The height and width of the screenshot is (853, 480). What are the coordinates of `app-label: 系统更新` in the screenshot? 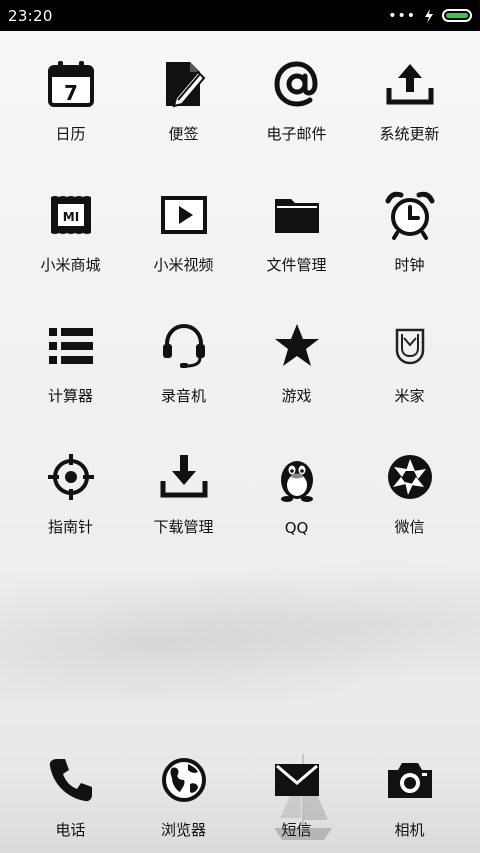 It's located at (409, 134).